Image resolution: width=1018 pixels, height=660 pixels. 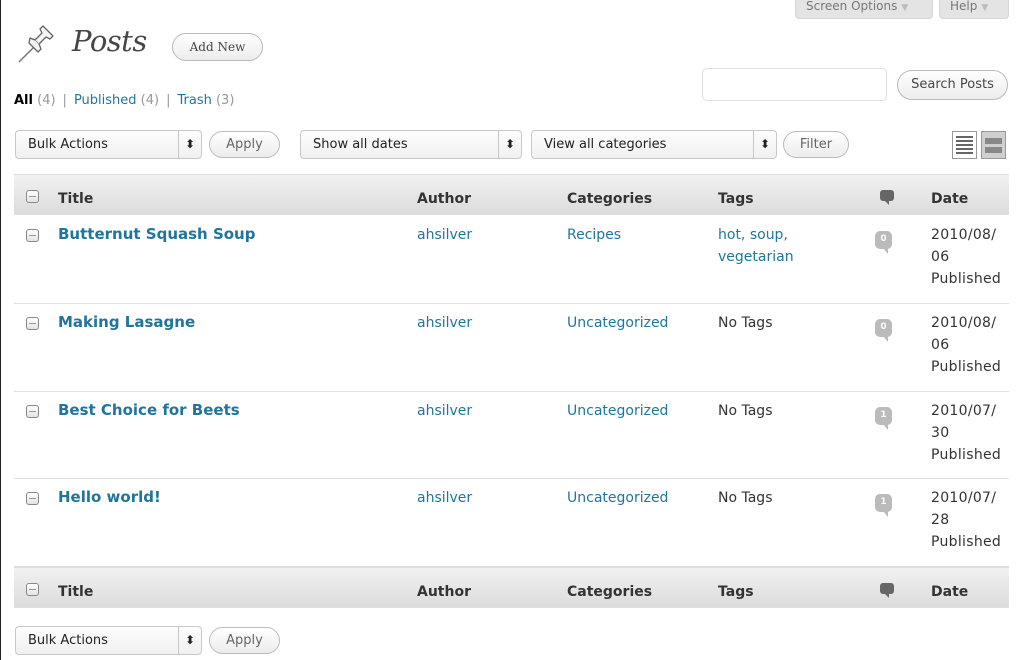 I want to click on trash-count: (3), so click(x=225, y=100).